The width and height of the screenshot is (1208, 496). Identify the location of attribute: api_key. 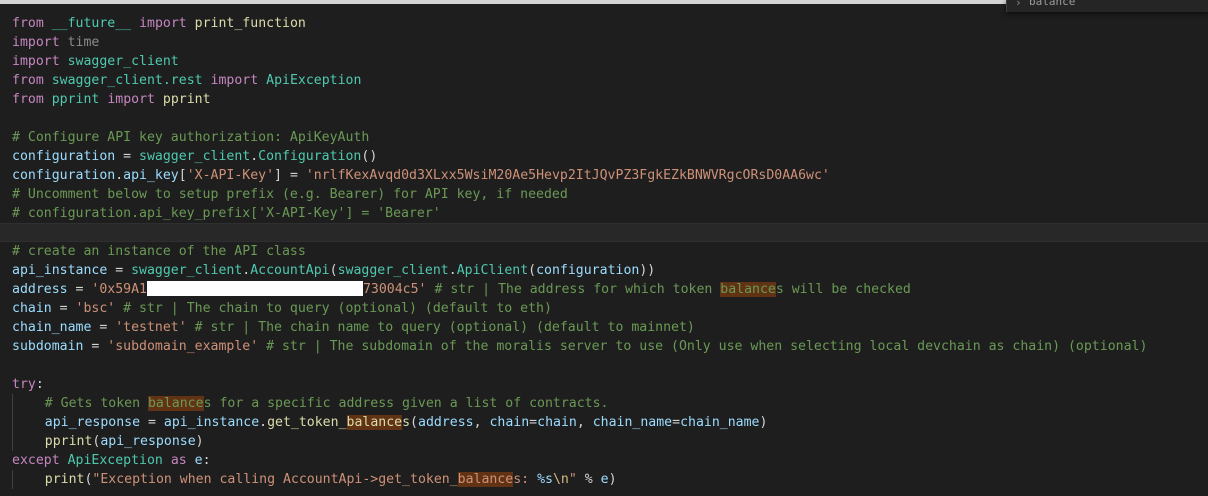
(151, 175).